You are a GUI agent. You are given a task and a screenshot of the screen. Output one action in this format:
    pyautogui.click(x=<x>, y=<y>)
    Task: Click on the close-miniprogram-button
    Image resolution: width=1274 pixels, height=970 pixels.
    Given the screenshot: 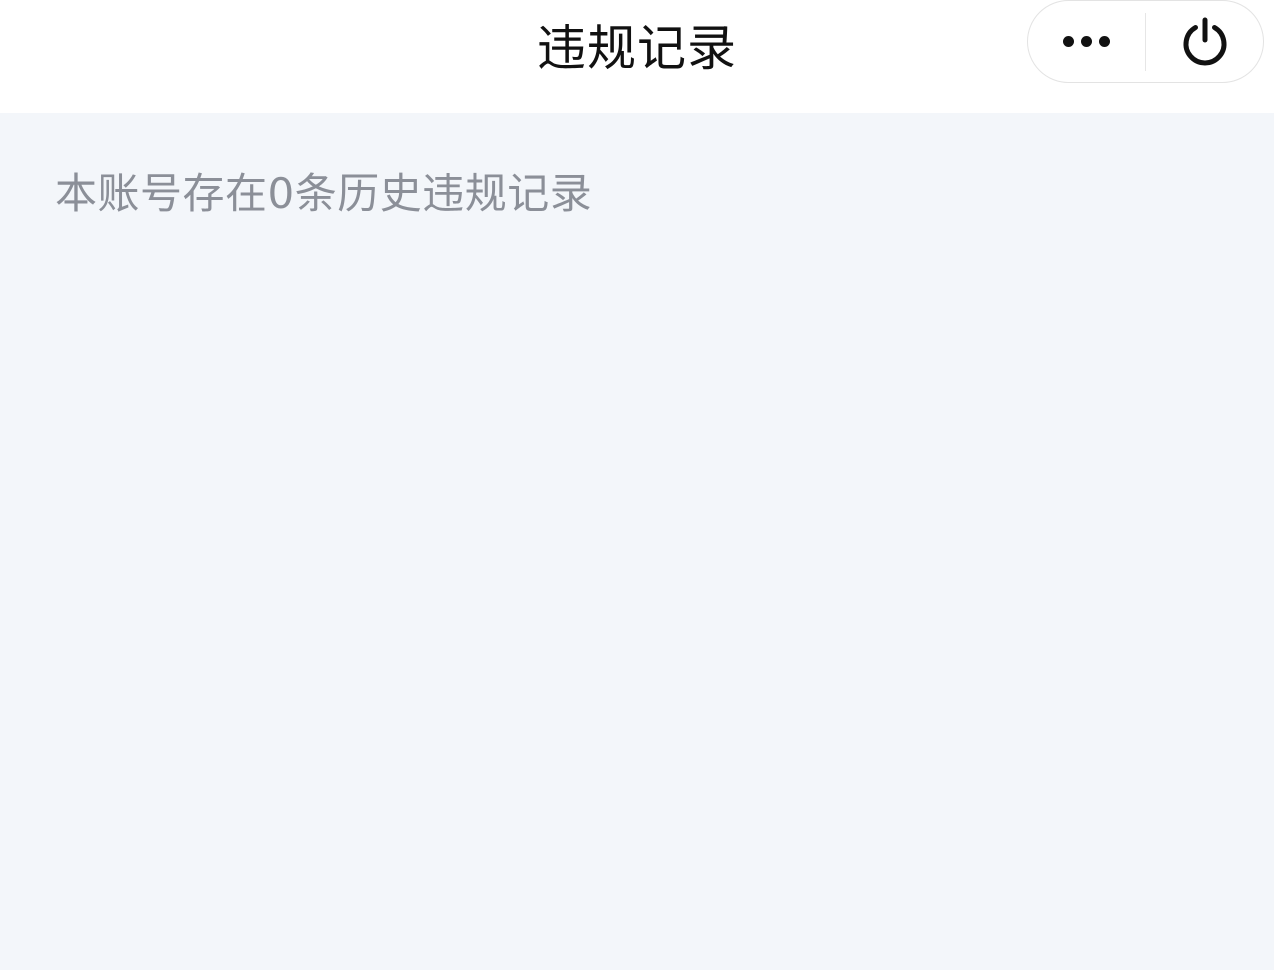 What is the action you would take?
    pyautogui.click(x=1204, y=41)
    